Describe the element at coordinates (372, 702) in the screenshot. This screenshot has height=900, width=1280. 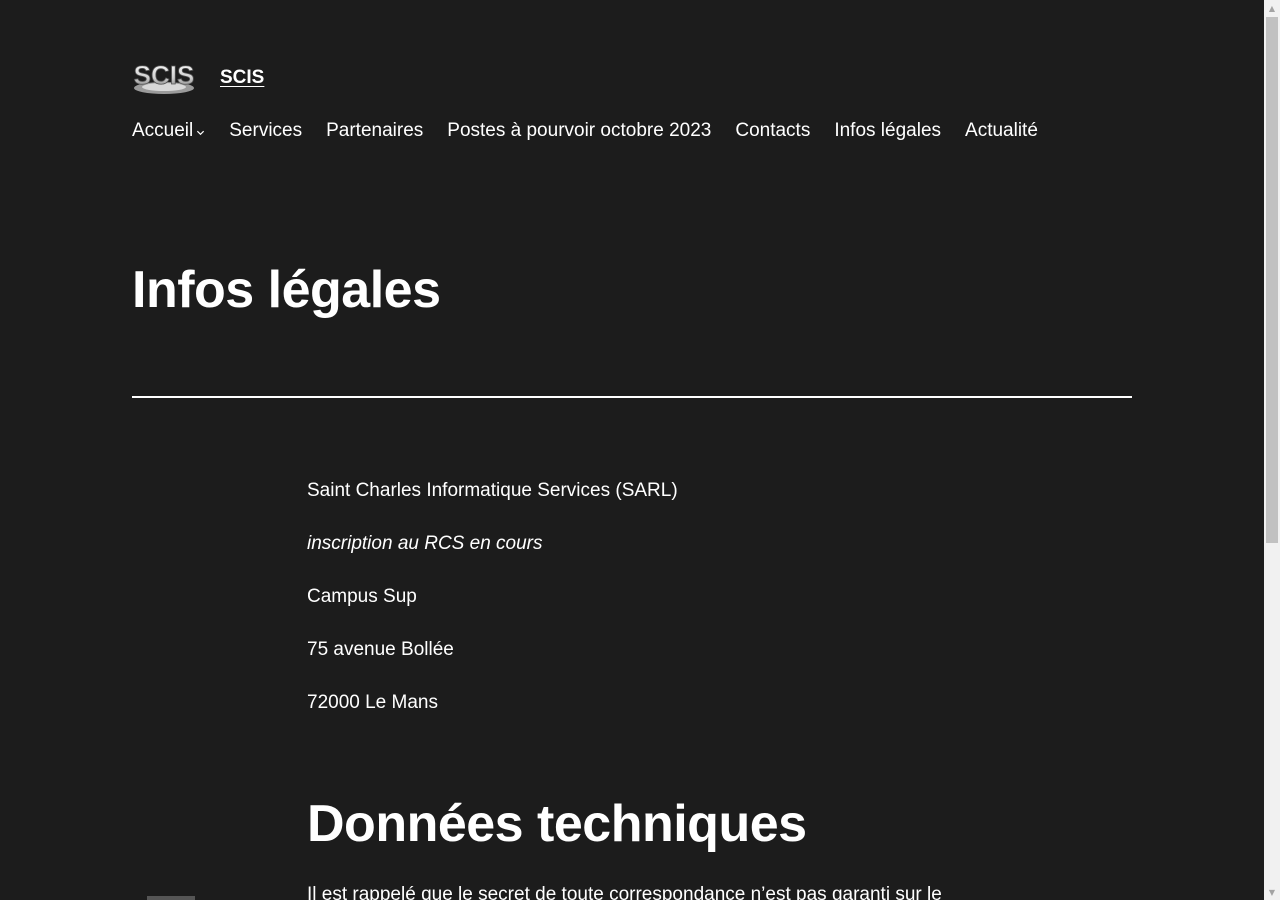
I see `address-line-3: 72000 Le Mans` at that location.